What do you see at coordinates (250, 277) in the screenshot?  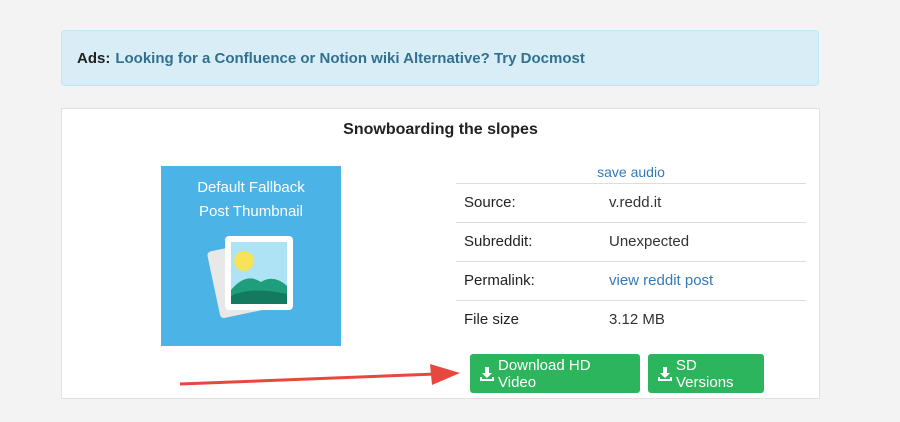 I see `image-placeholder-icon` at bounding box center [250, 277].